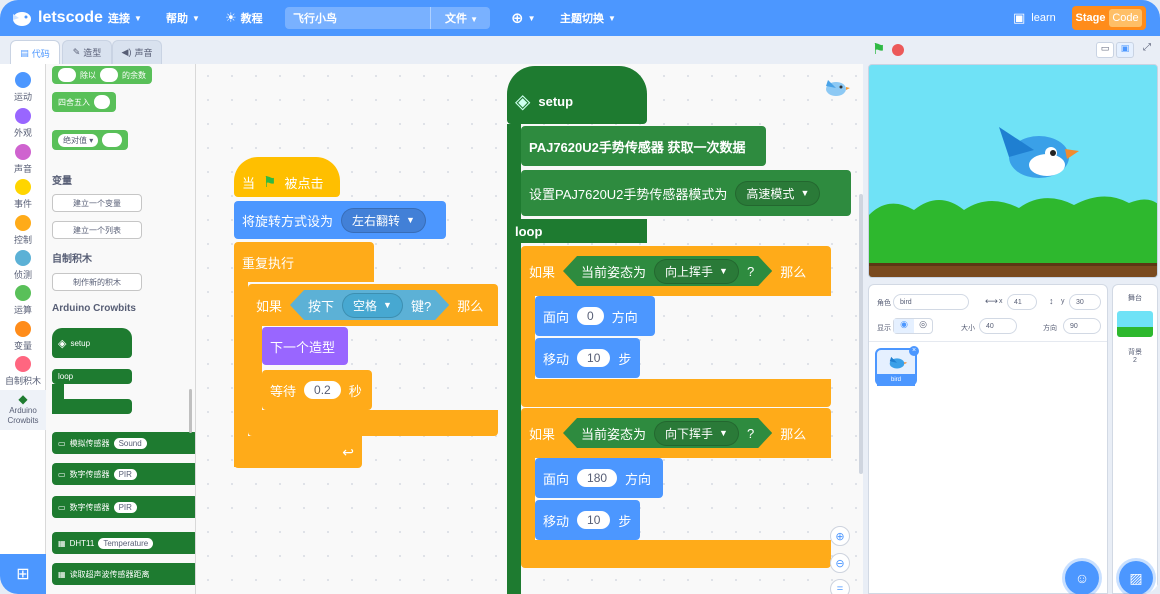  Describe the element at coordinates (287, 177) in the screenshot. I see `when-flag-clicked-block: 当 ⚑ 被点击` at that location.